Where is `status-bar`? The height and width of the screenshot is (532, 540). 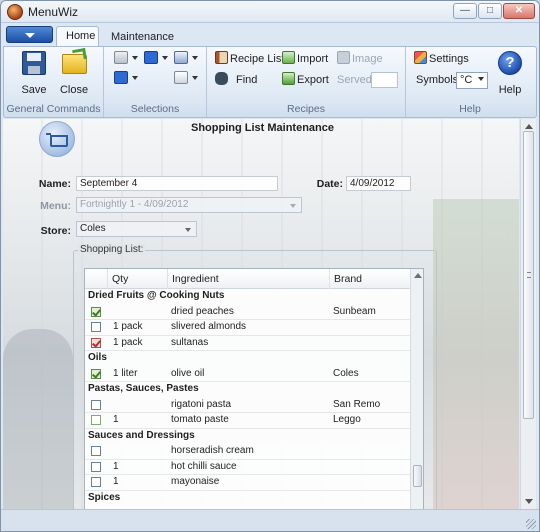 status-bar is located at coordinates (270, 520).